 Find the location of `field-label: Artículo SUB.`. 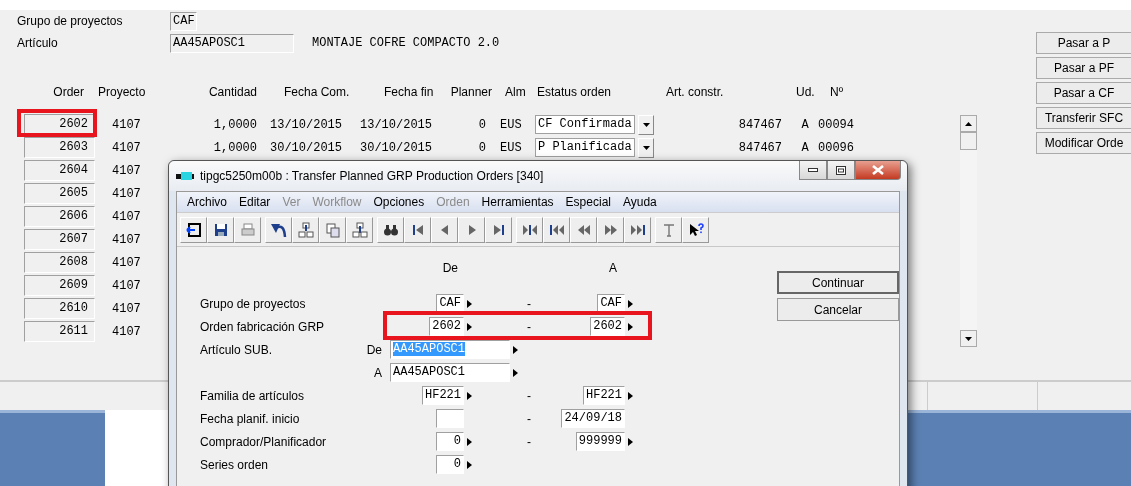

field-label: Artículo SUB. is located at coordinates (236, 349).